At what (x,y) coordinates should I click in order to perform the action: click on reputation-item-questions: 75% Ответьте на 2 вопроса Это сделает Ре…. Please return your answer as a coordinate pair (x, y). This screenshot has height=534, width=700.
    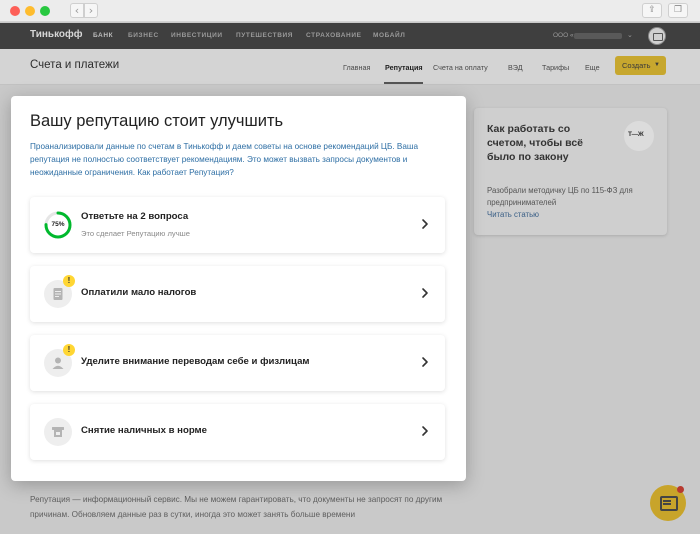
    Looking at the image, I should click on (237, 225).